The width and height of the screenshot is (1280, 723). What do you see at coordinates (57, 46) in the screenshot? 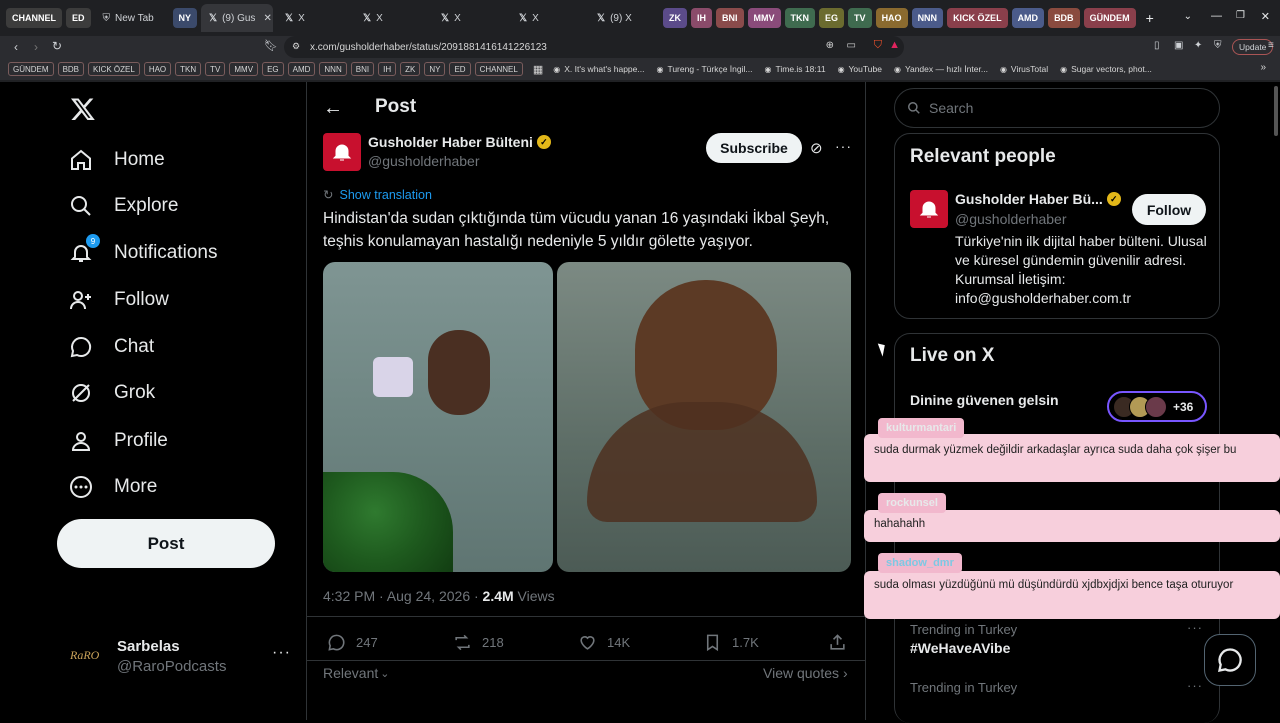
I see `reload-icon: ↻` at bounding box center [57, 46].